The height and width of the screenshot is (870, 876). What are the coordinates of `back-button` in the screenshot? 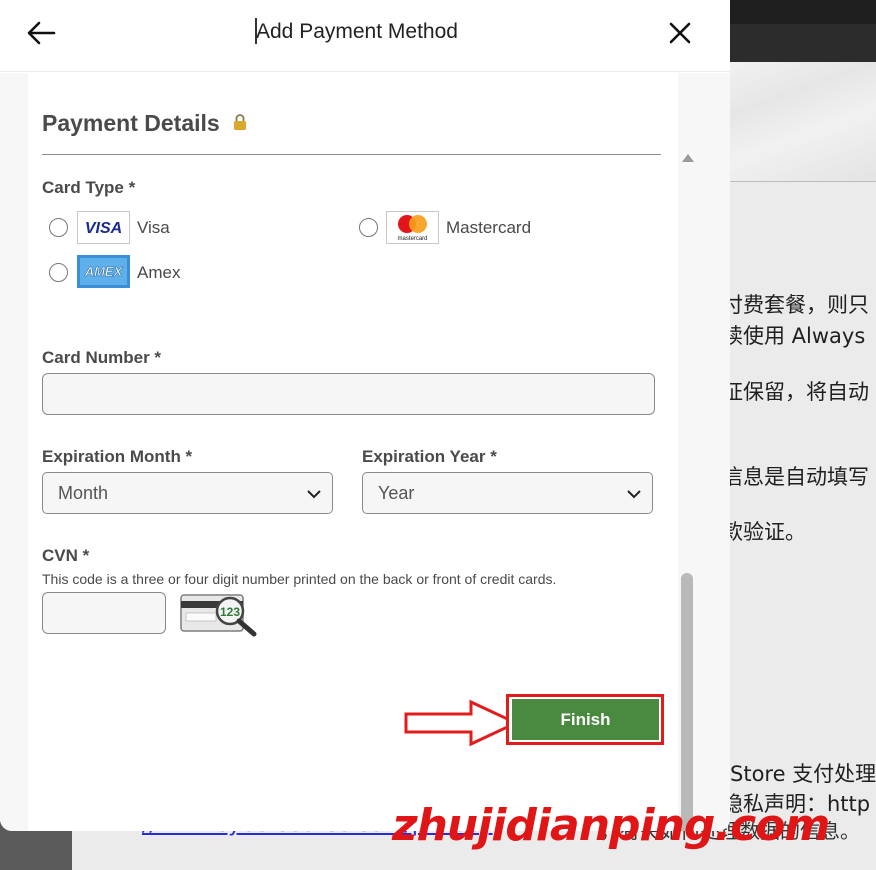 It's located at (42, 33).